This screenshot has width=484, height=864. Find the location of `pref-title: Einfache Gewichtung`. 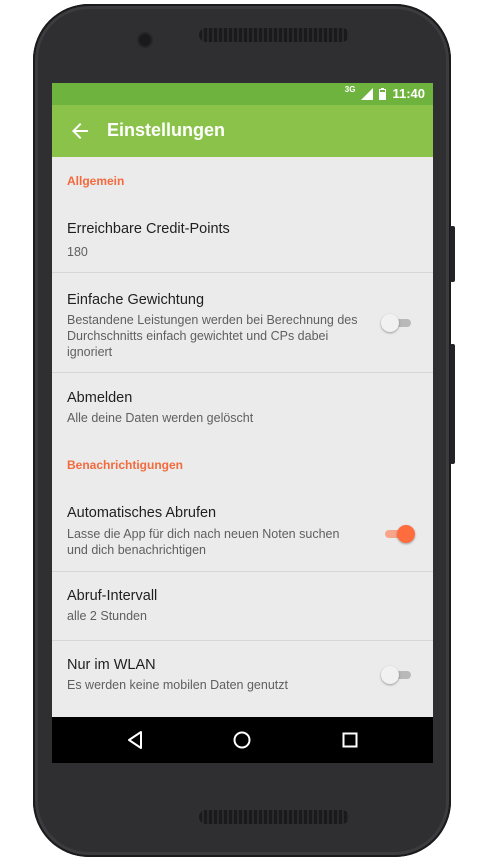

pref-title: Einfache Gewichtung is located at coordinates (136, 300).